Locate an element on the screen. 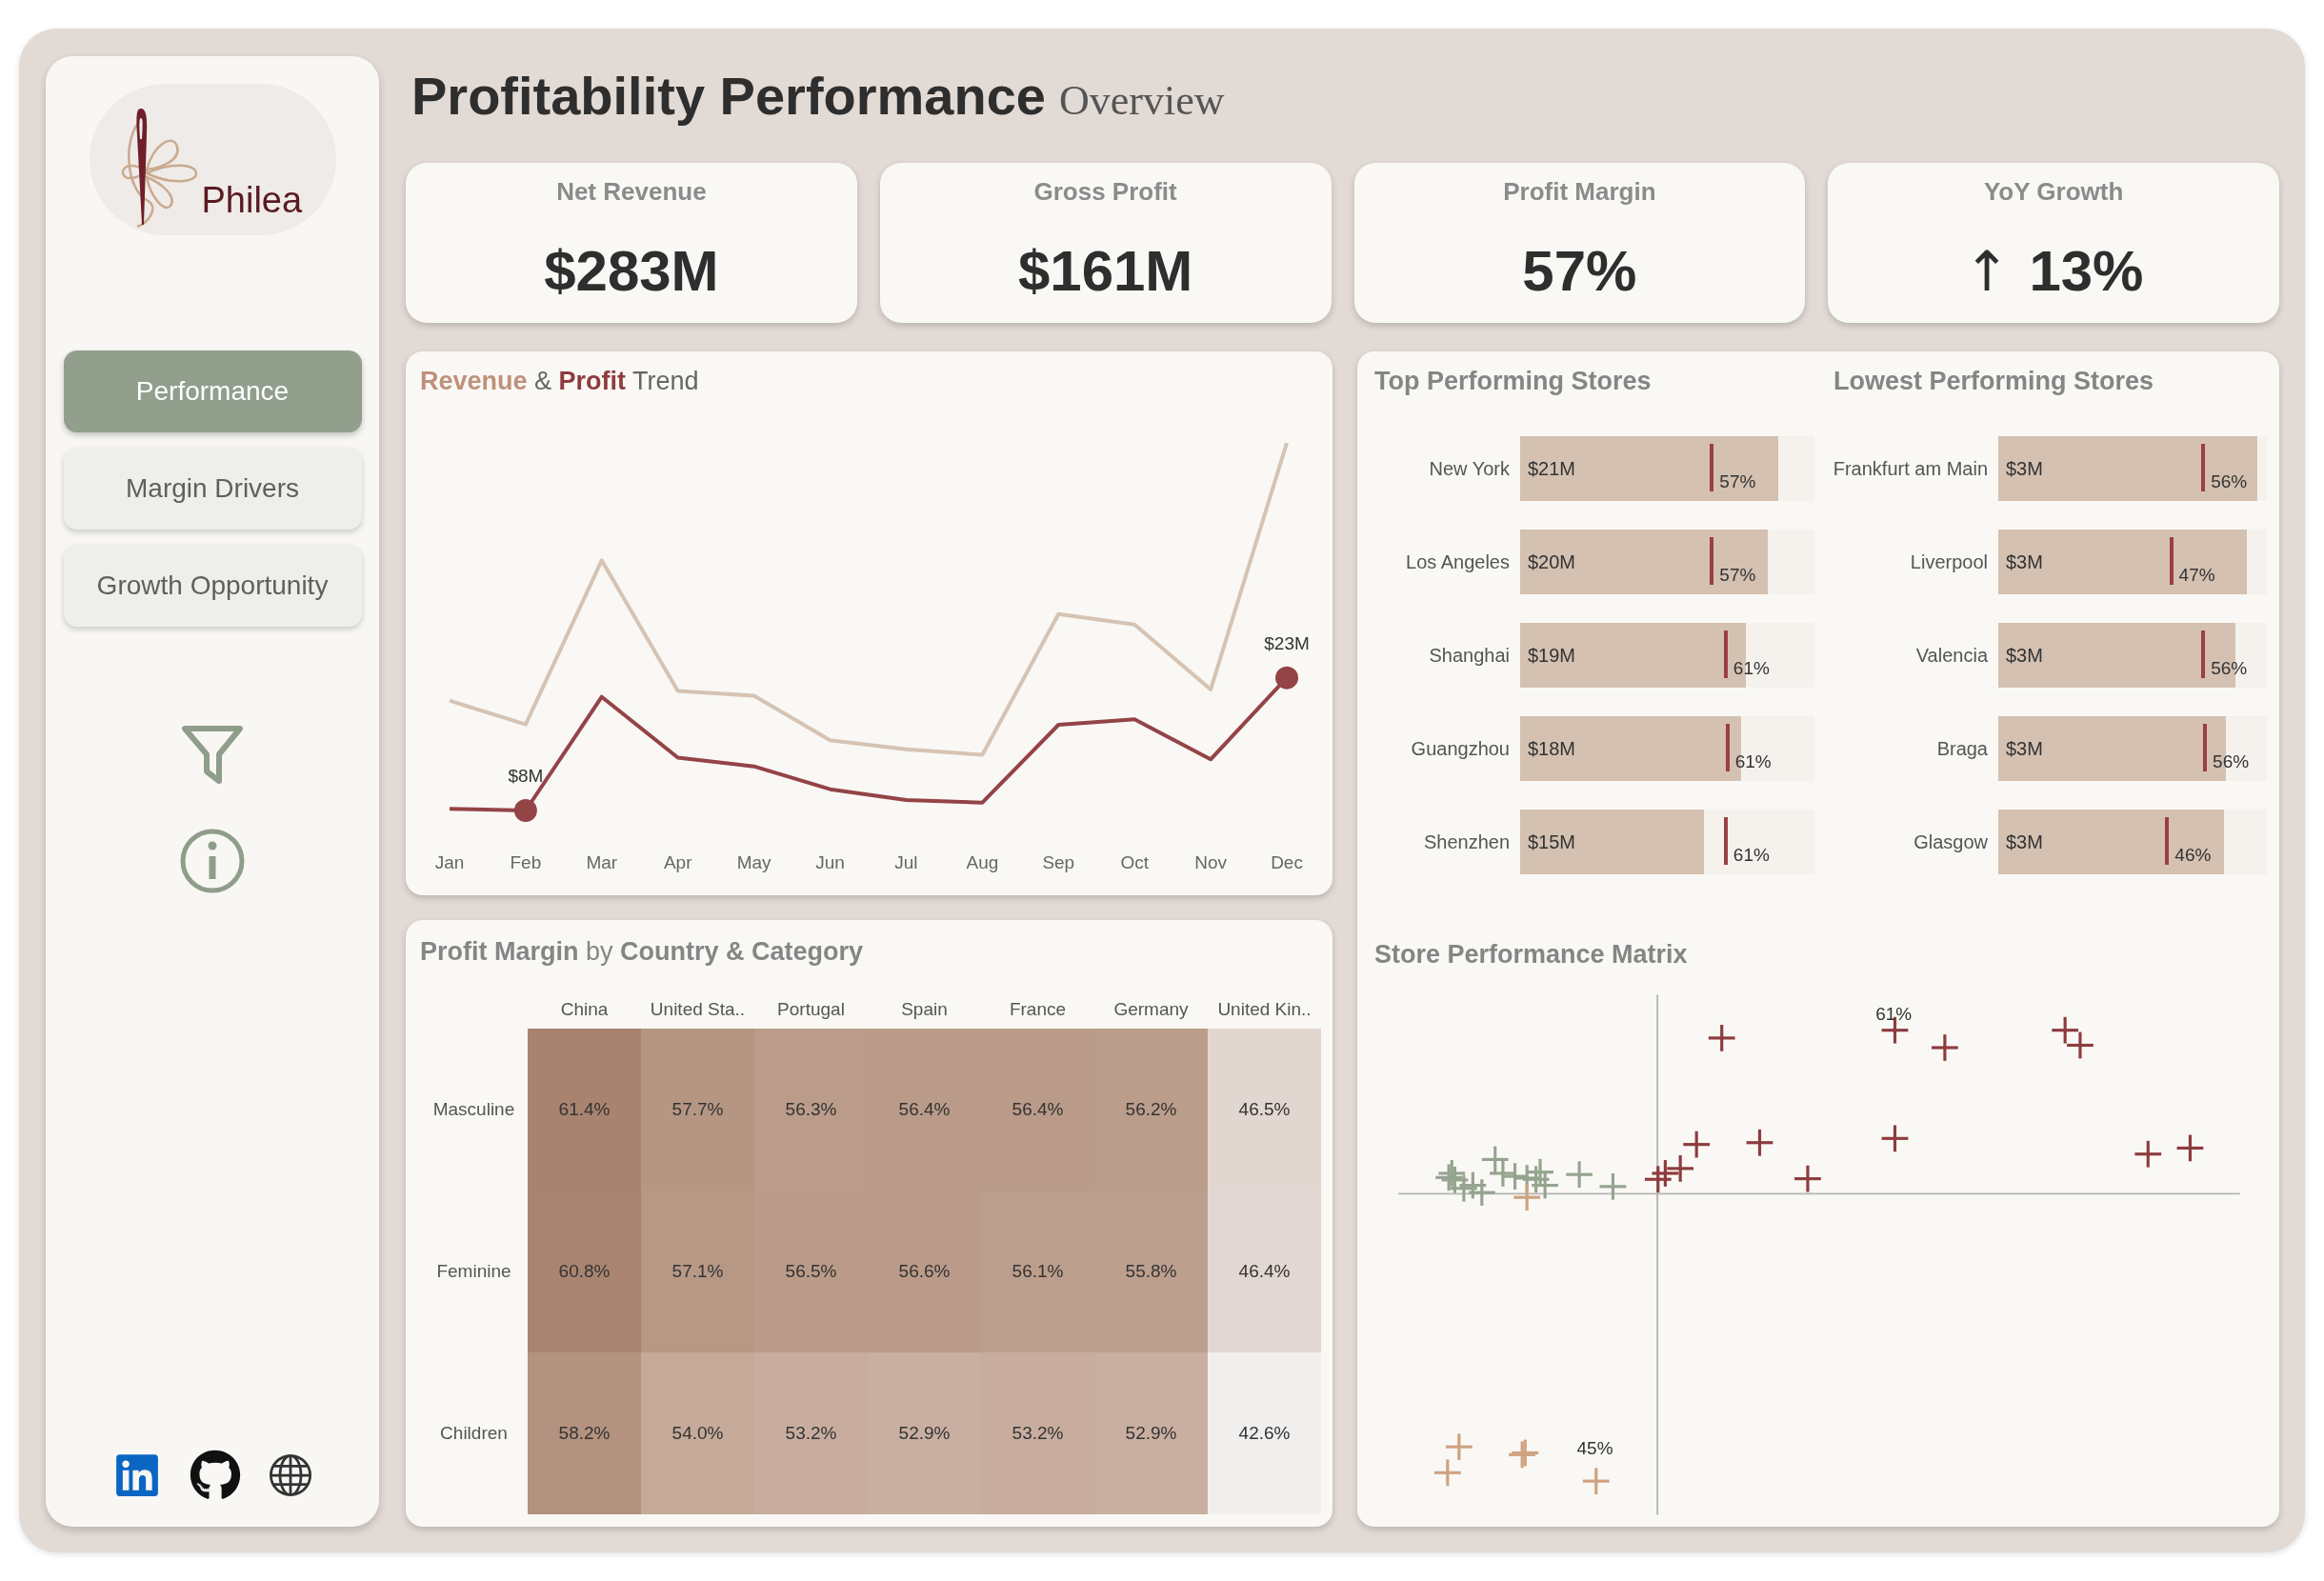  nav-button: Margin Drivers is located at coordinates (213, 489).